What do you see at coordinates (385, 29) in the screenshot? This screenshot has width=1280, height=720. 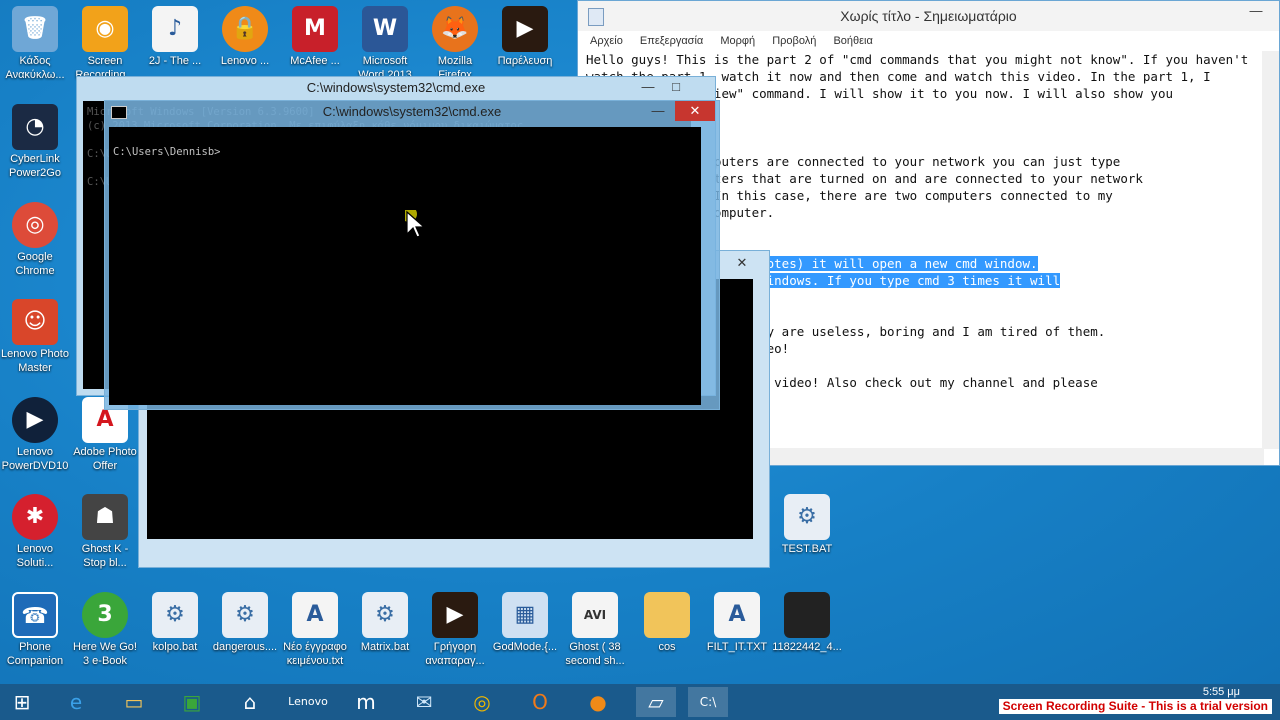 I see `word-icon: W` at bounding box center [385, 29].